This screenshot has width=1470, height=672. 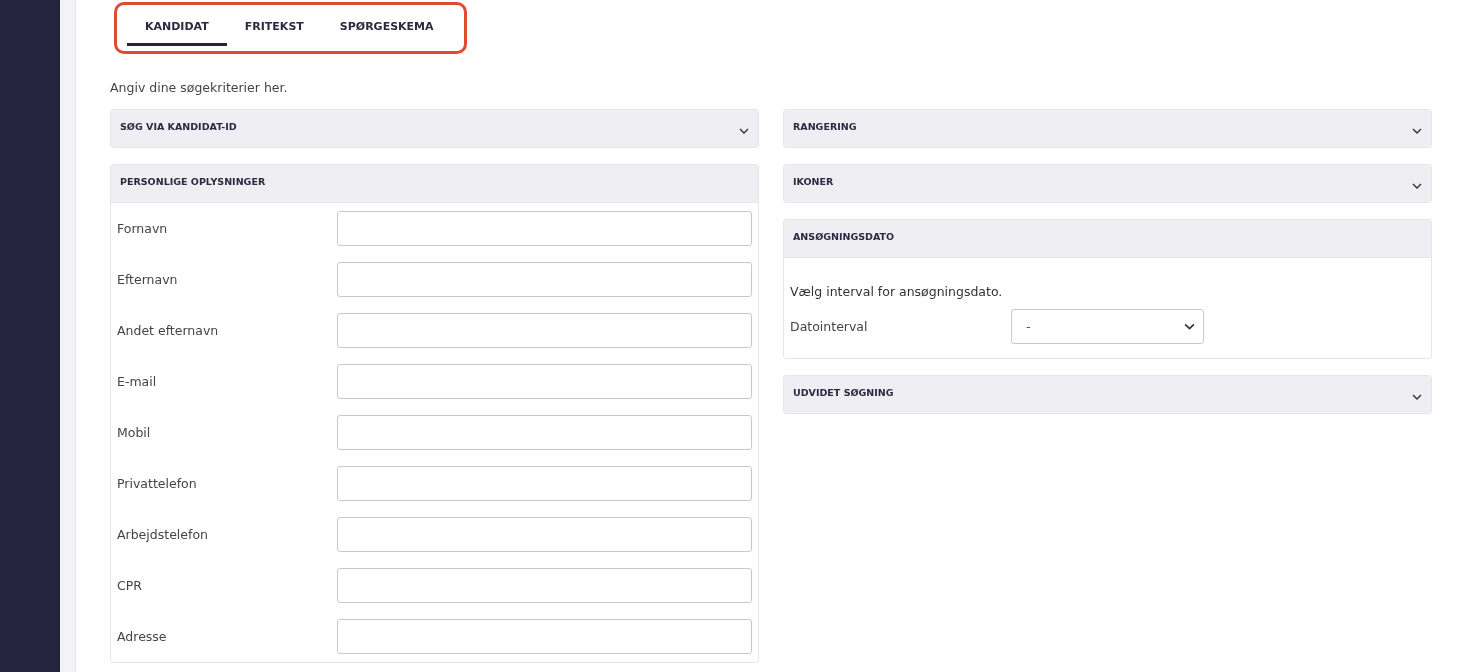 I want to click on field-label: E-mail, so click(x=137, y=381).